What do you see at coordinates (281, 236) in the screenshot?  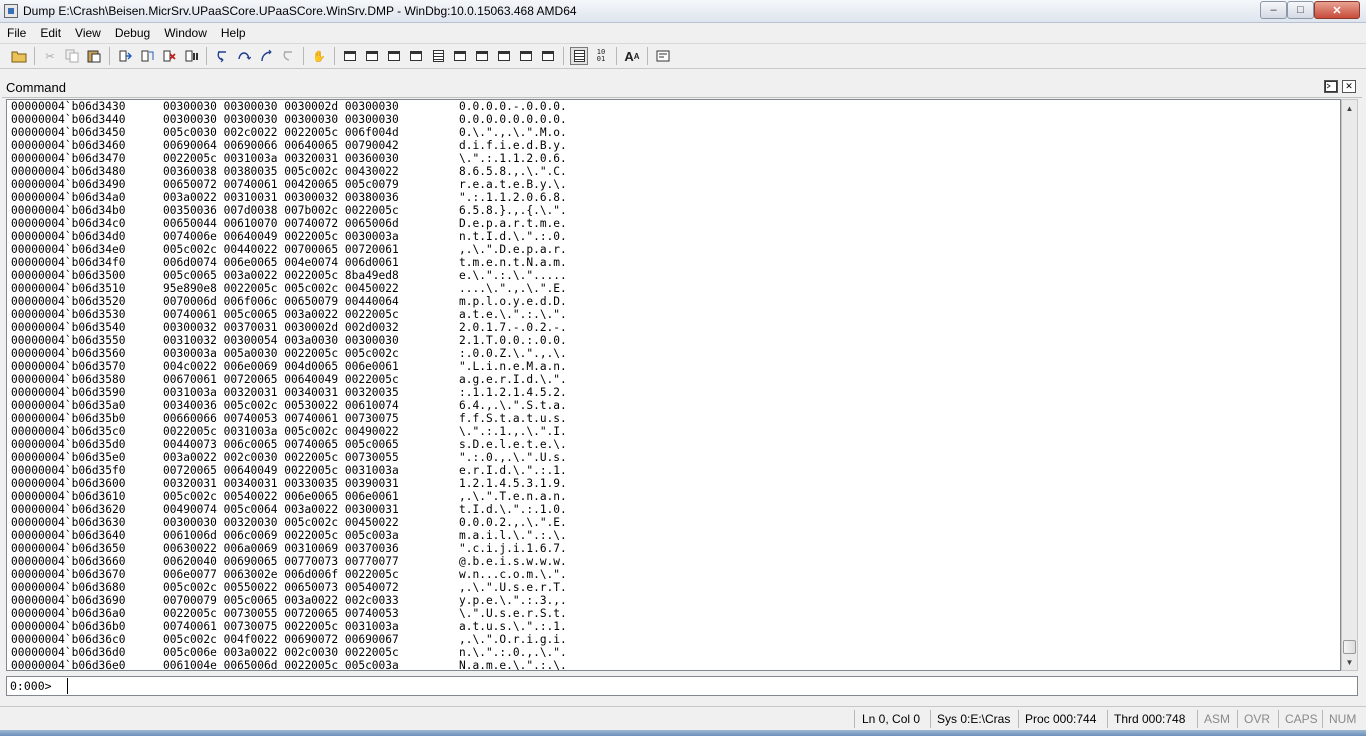 I see `memory-hex-values: 0074006e 00640049 0022005c 0030003a` at bounding box center [281, 236].